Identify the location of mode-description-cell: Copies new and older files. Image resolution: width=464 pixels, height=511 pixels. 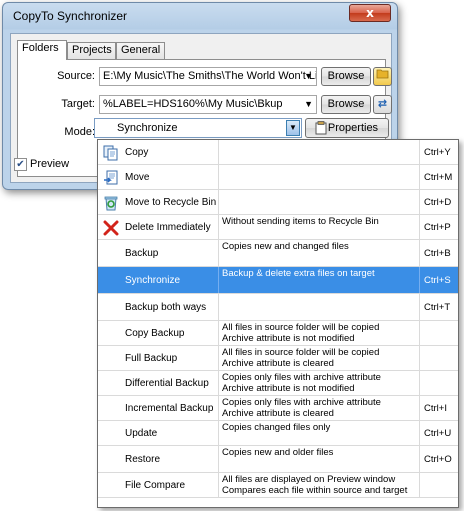
(319, 459).